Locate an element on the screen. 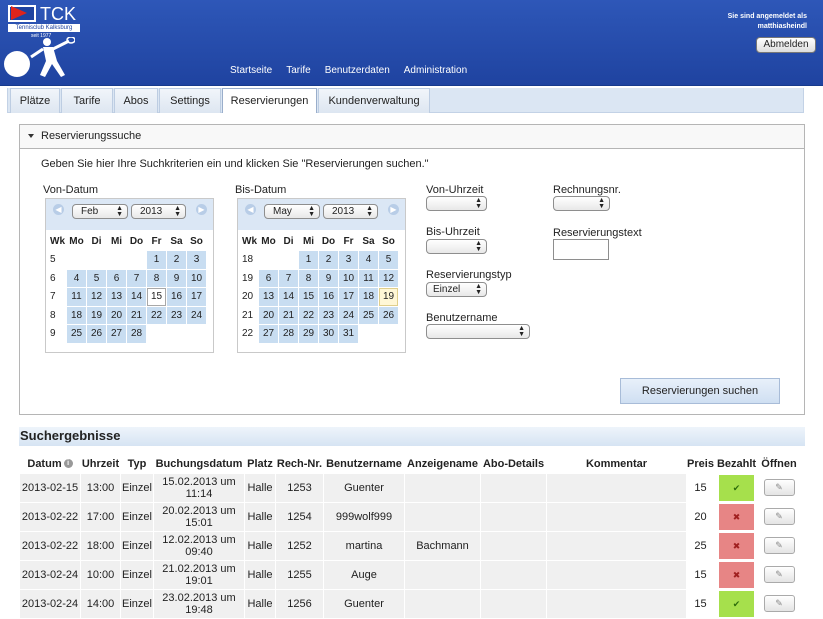  club-logo: TCK Tennisclub Kalksburg seit 1977 is located at coordinates (41, 42).